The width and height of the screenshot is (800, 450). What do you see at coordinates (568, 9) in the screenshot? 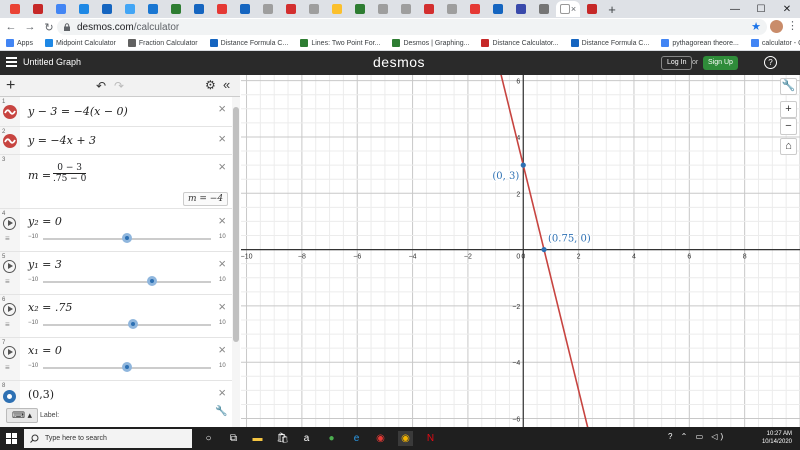
I see `browser-tab-active: ×` at bounding box center [568, 9].